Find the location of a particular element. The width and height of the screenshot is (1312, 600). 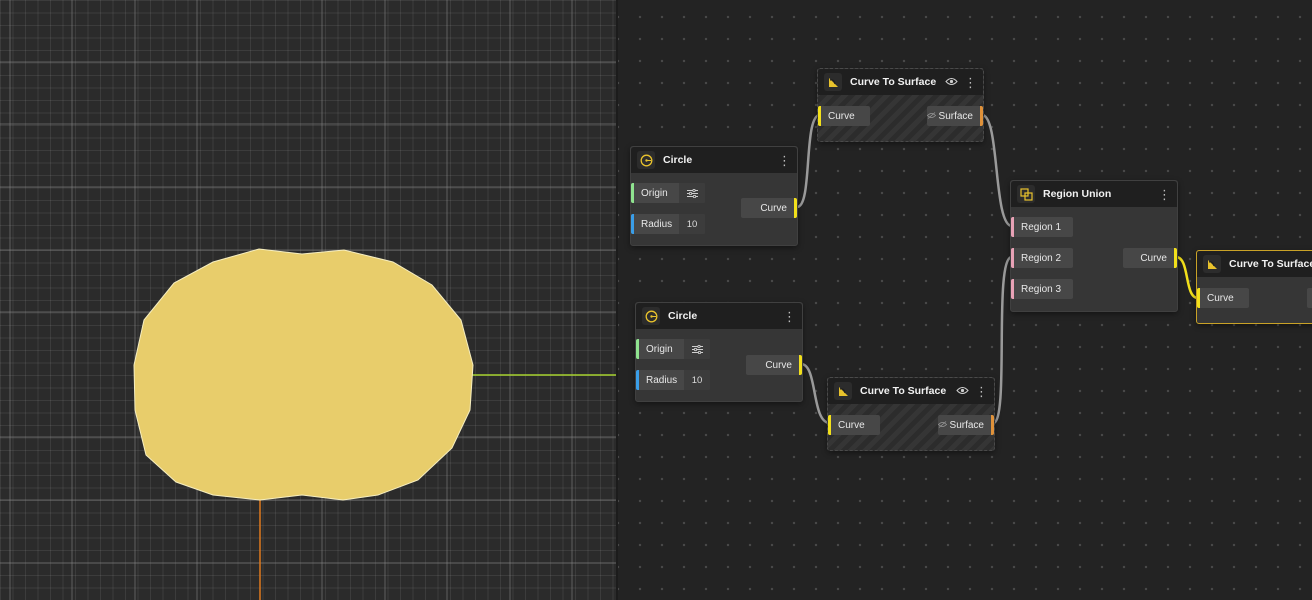

port-label: Region 2 is located at coordinates (1041, 258).